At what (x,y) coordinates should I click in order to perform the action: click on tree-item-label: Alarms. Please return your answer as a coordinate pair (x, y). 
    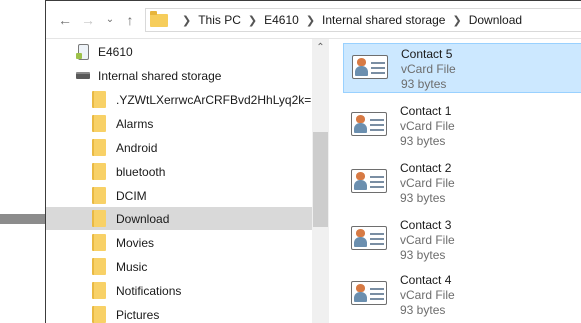
    Looking at the image, I should click on (135, 123).